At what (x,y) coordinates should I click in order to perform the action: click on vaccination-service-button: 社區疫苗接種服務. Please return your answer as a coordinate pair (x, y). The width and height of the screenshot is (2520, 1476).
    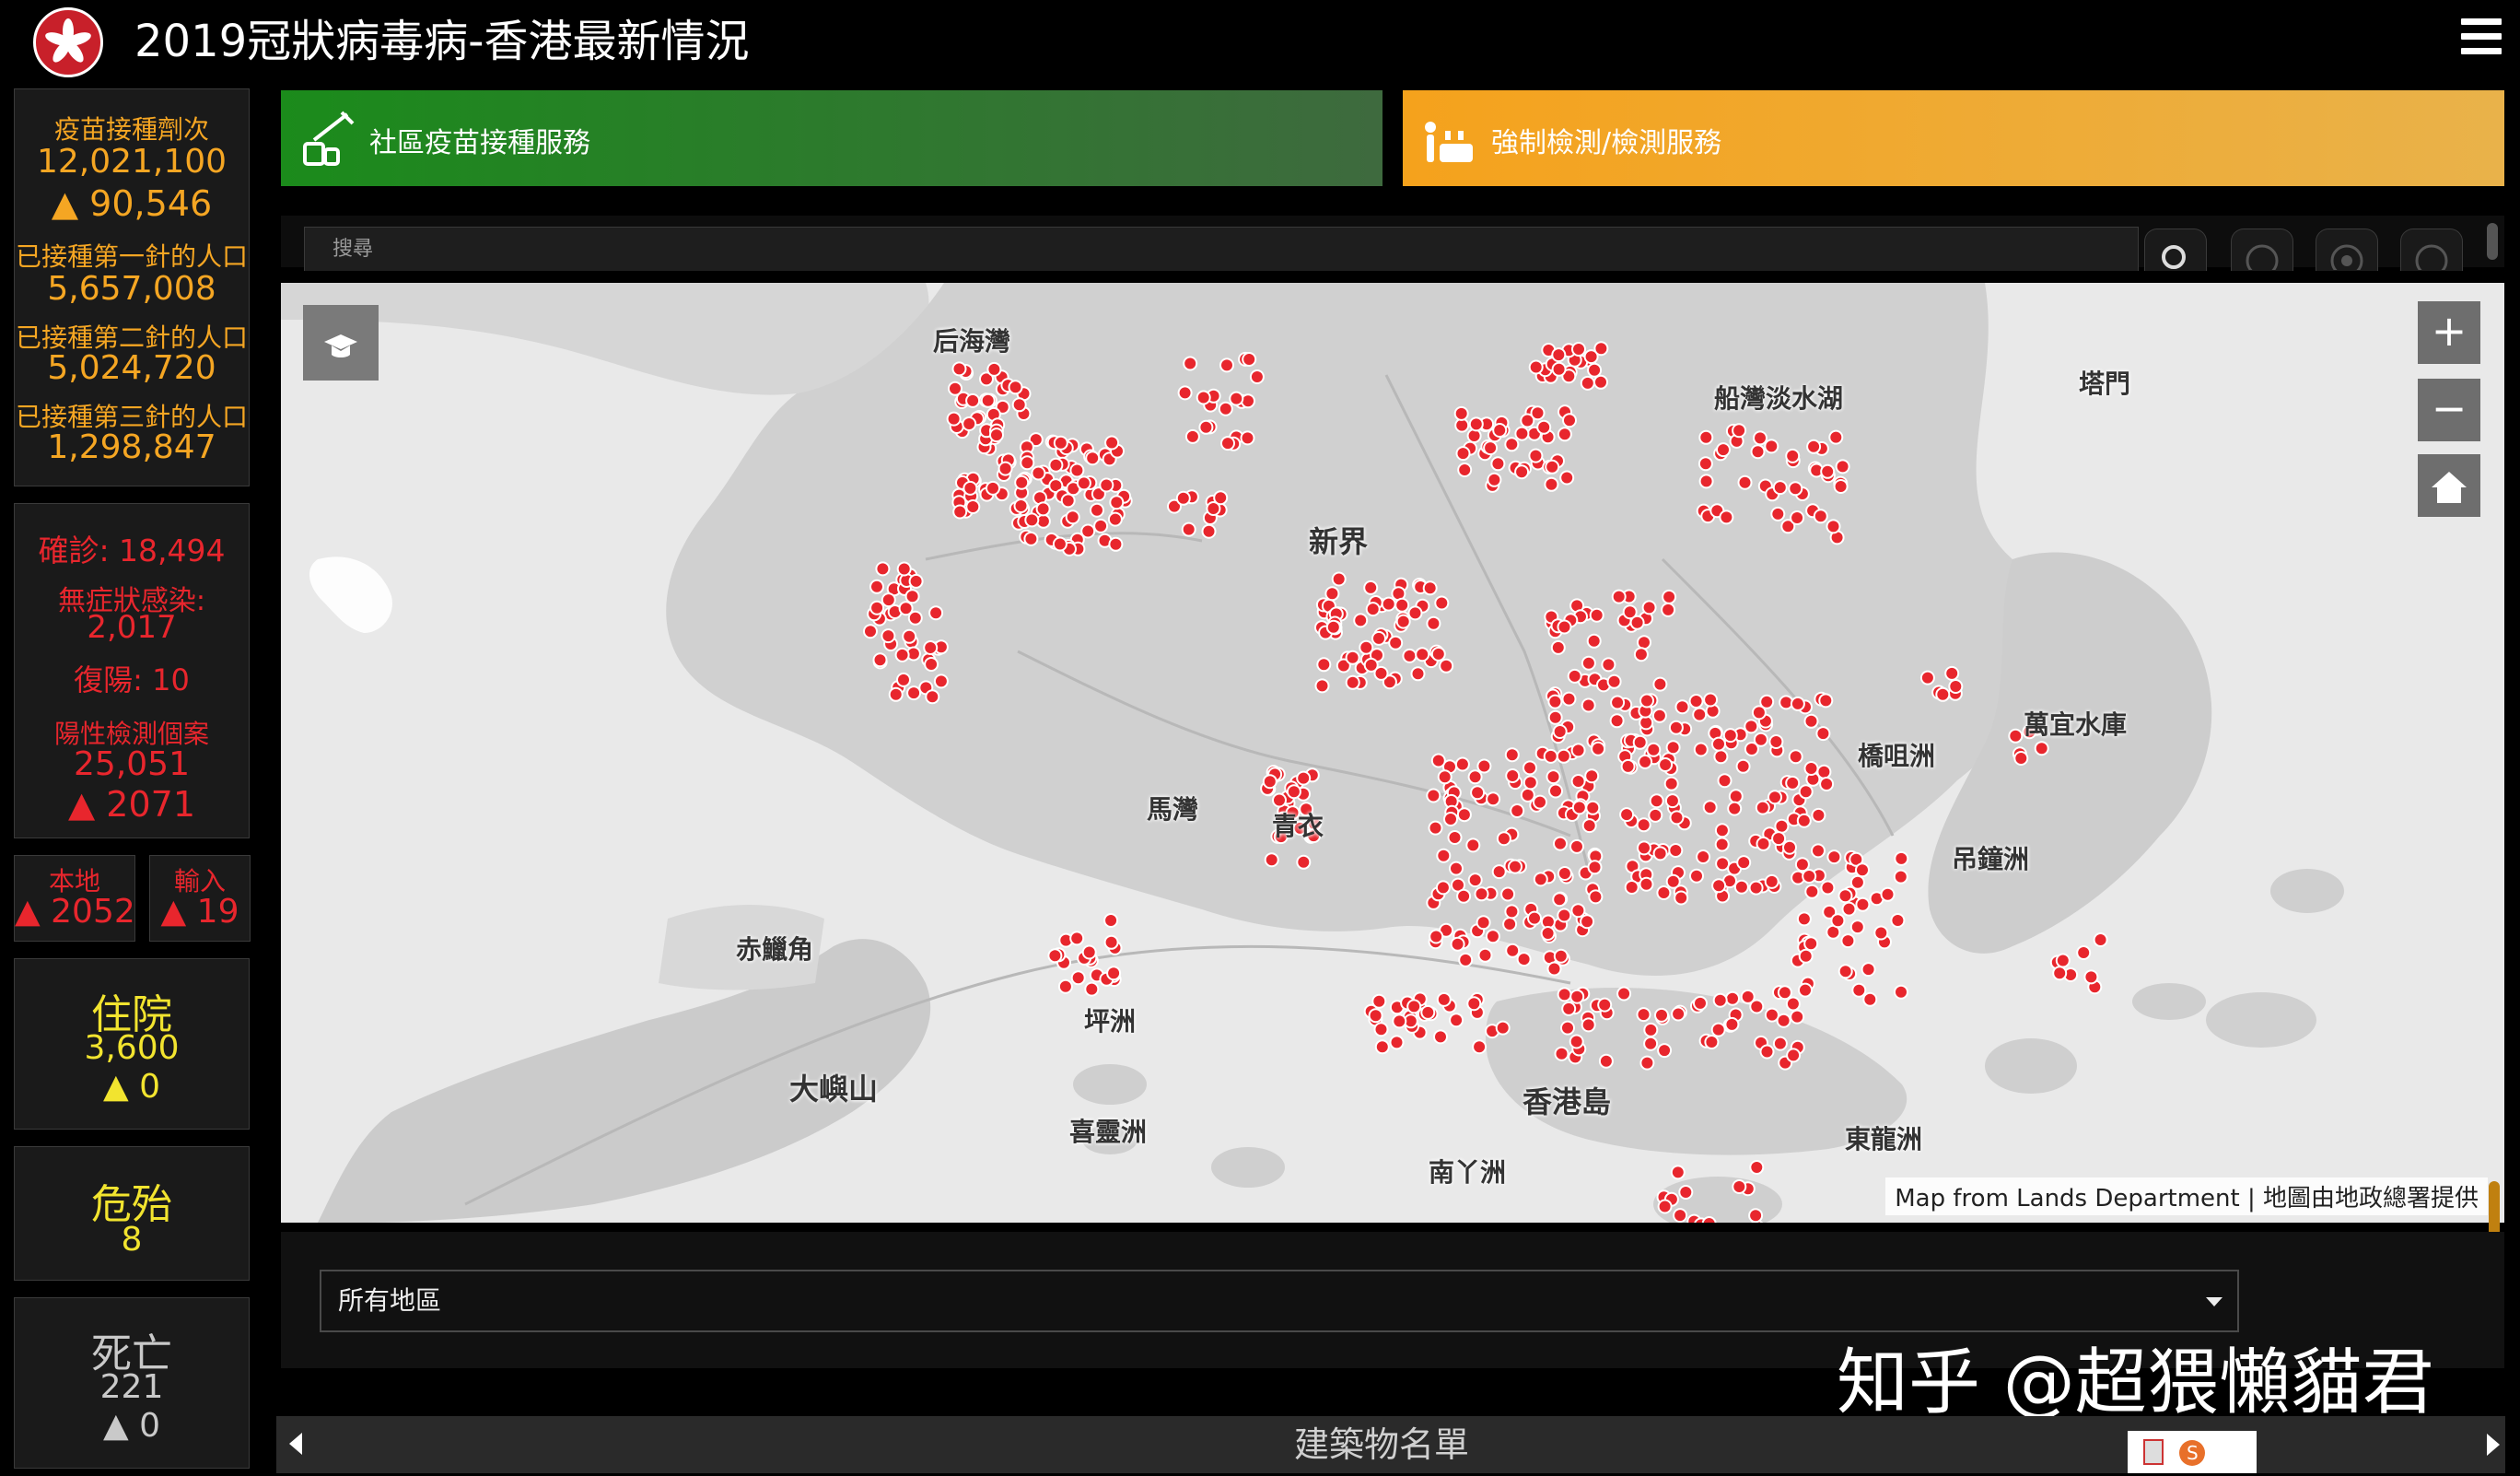
    Looking at the image, I should click on (831, 138).